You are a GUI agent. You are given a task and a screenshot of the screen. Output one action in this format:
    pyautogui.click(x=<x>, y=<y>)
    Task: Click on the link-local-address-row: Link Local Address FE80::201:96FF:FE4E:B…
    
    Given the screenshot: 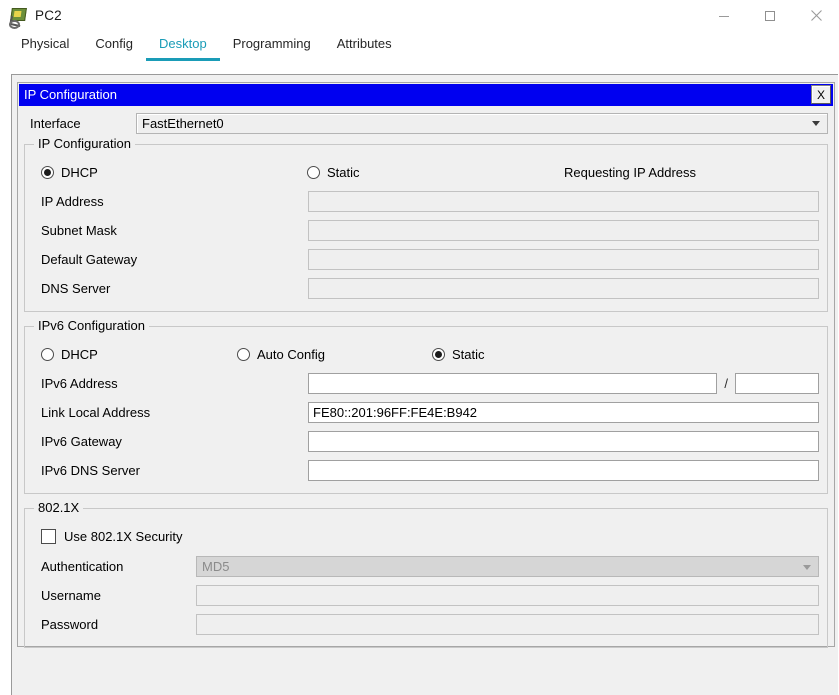 What is the action you would take?
    pyautogui.click(x=426, y=412)
    